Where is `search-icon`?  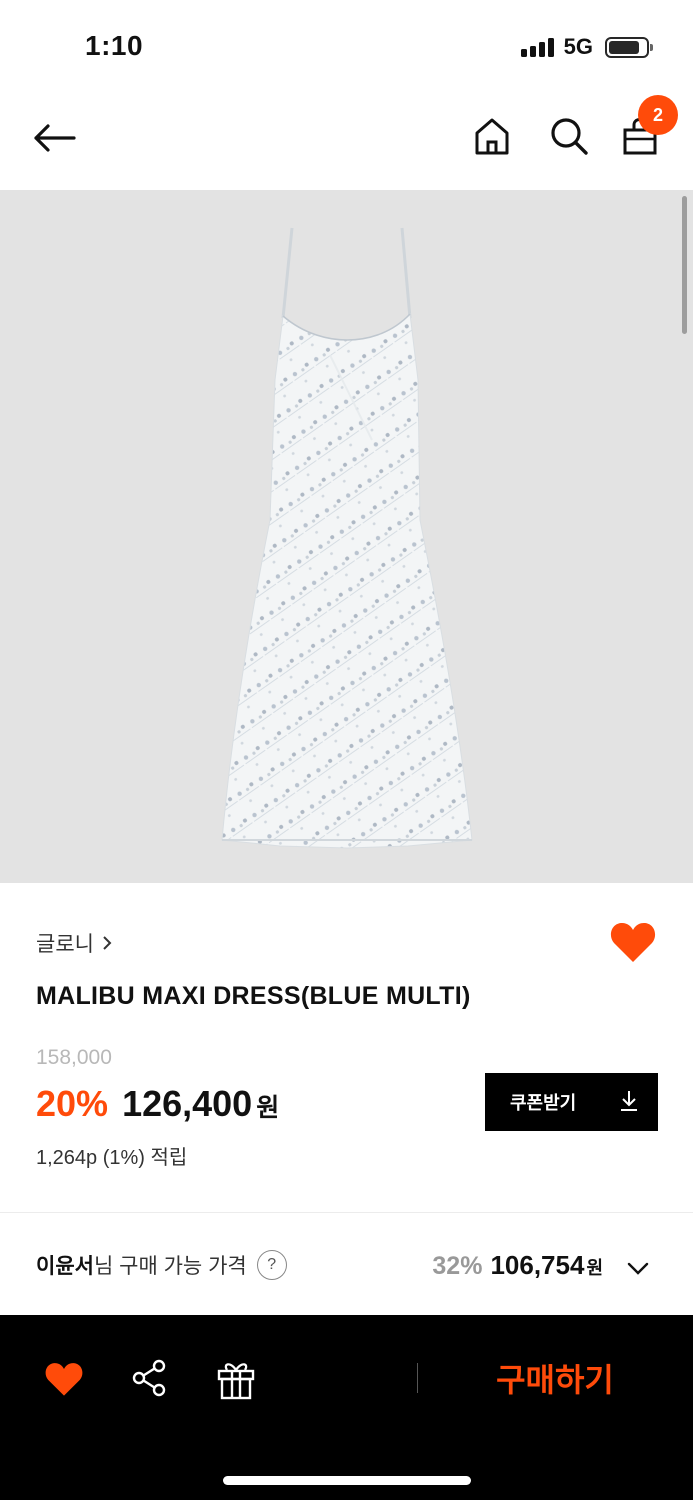
search-icon is located at coordinates (569, 136).